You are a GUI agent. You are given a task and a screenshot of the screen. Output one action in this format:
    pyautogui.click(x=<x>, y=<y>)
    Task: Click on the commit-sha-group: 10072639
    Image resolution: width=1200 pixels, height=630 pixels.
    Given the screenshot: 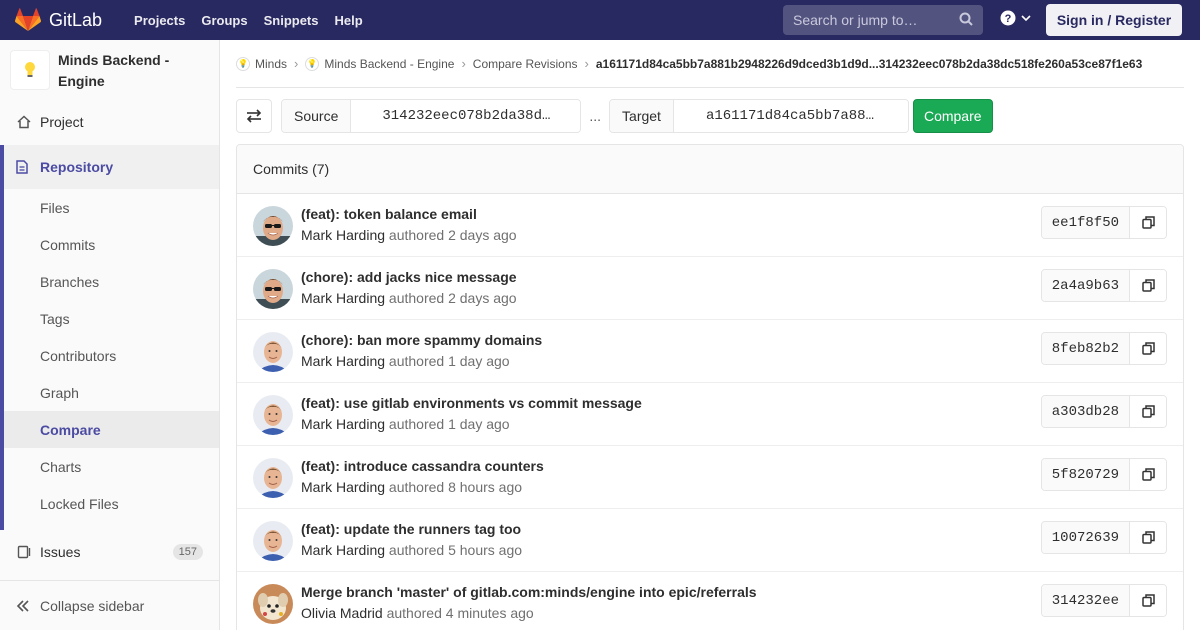 What is the action you would take?
    pyautogui.click(x=1103, y=537)
    